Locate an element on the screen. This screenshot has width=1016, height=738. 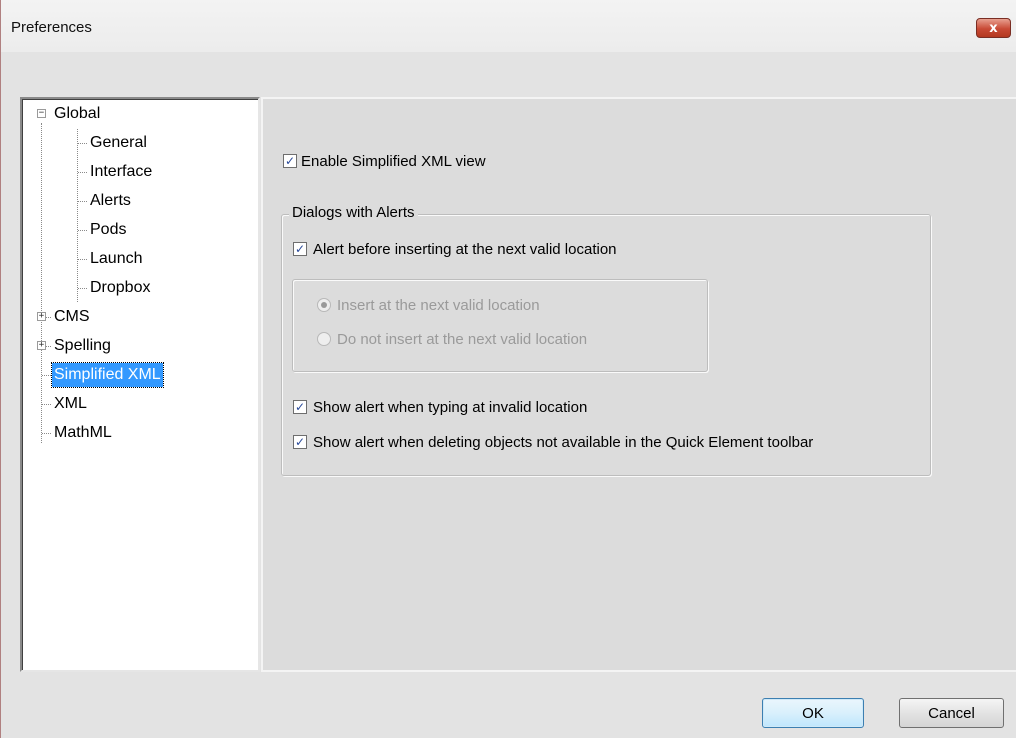
tree-item-label: Interface is located at coordinates (121, 171).